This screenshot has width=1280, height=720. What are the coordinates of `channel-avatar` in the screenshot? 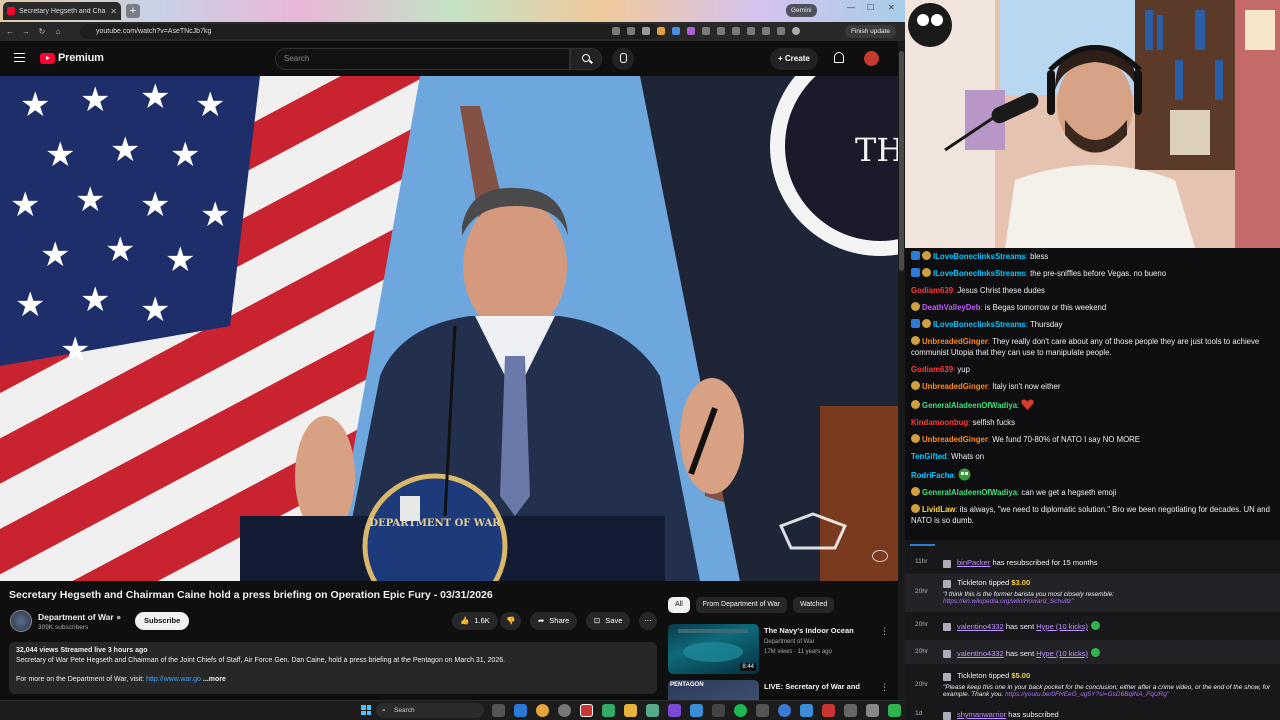 It's located at (21, 621).